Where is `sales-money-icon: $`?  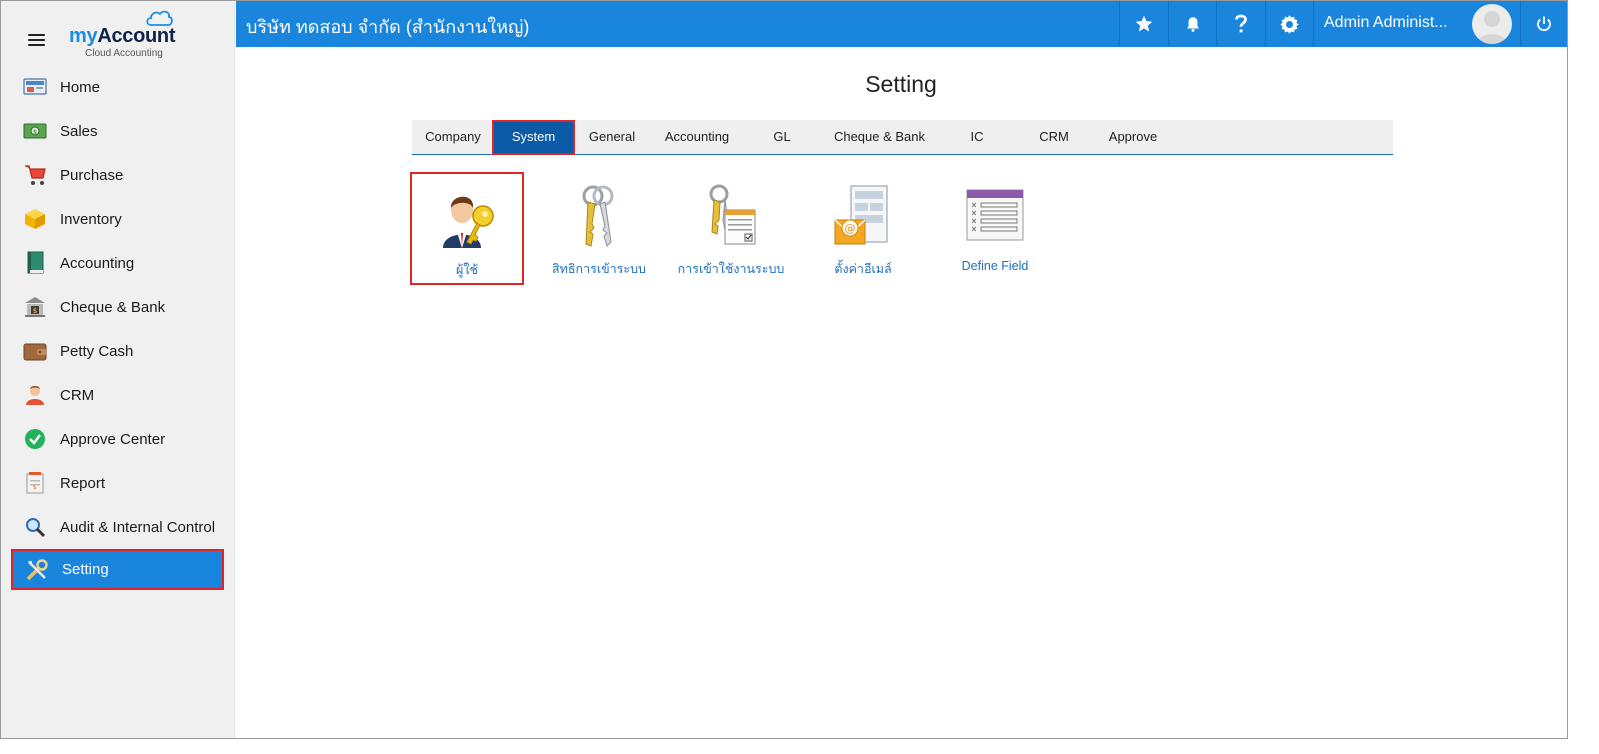 sales-money-icon: $ is located at coordinates (35, 131).